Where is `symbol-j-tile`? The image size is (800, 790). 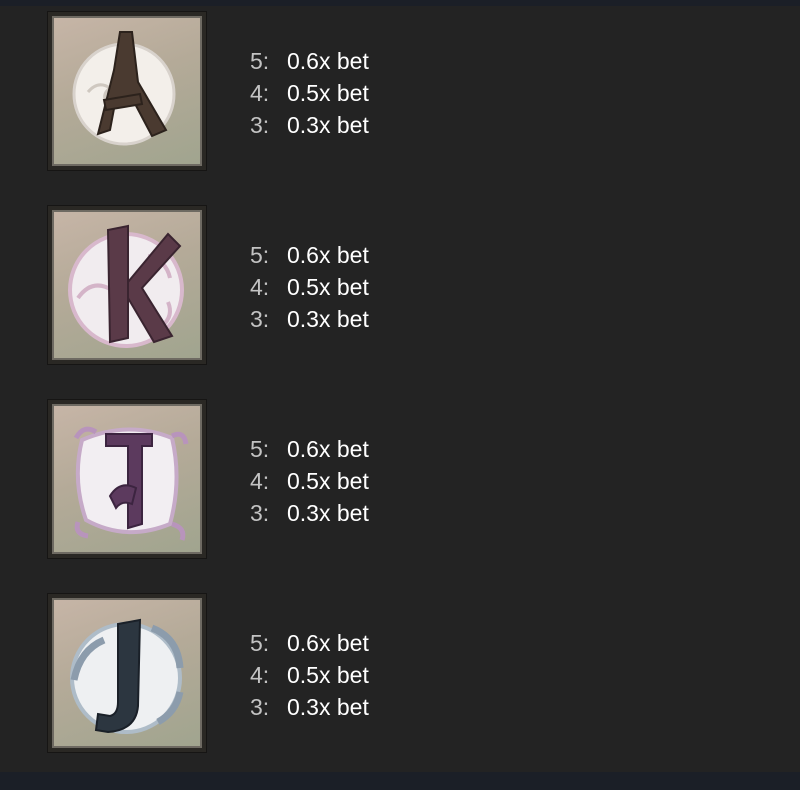 symbol-j-tile is located at coordinates (127, 673).